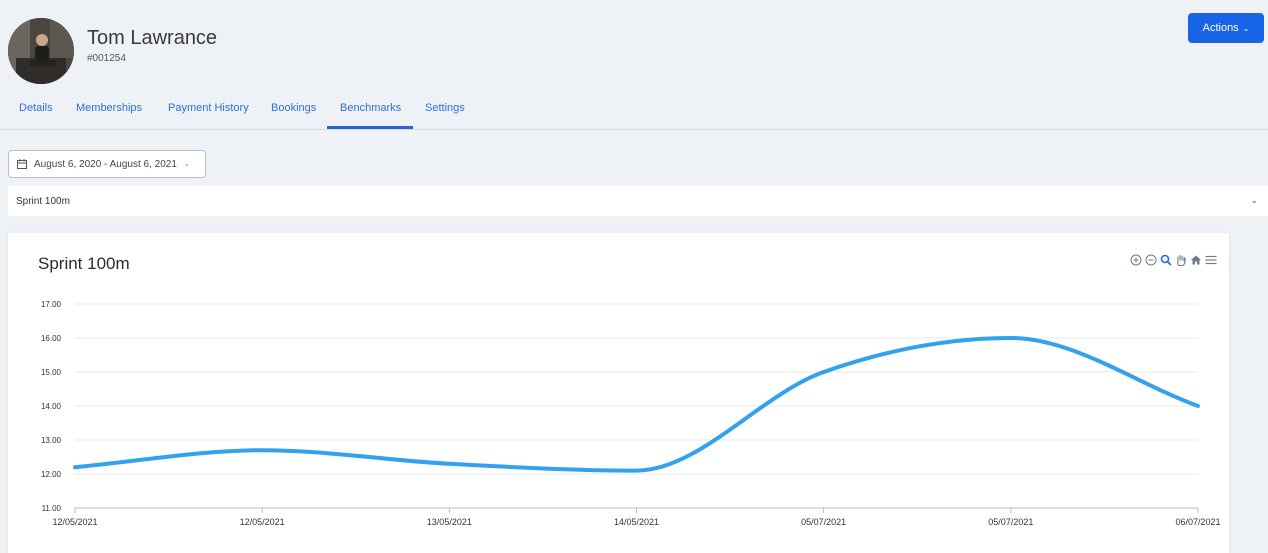 This screenshot has width=1268, height=553. I want to click on date-range-value: August 6, 2020 - August 6, 2021, so click(105, 164).